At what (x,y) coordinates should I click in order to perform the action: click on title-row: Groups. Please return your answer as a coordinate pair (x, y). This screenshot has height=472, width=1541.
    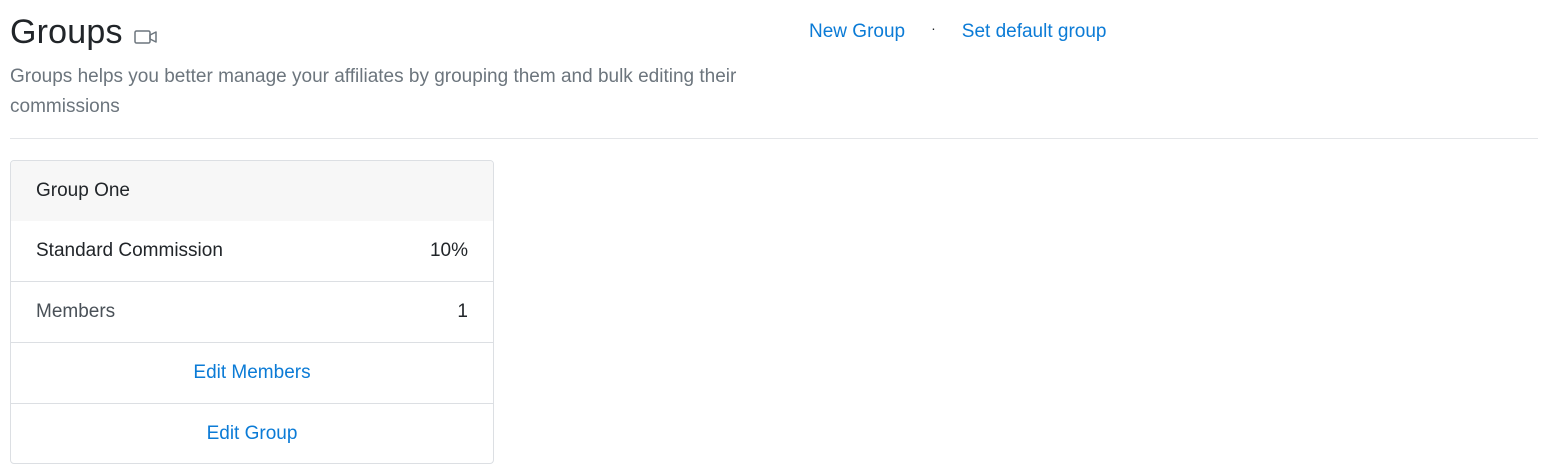
    Looking at the image, I should click on (380, 32).